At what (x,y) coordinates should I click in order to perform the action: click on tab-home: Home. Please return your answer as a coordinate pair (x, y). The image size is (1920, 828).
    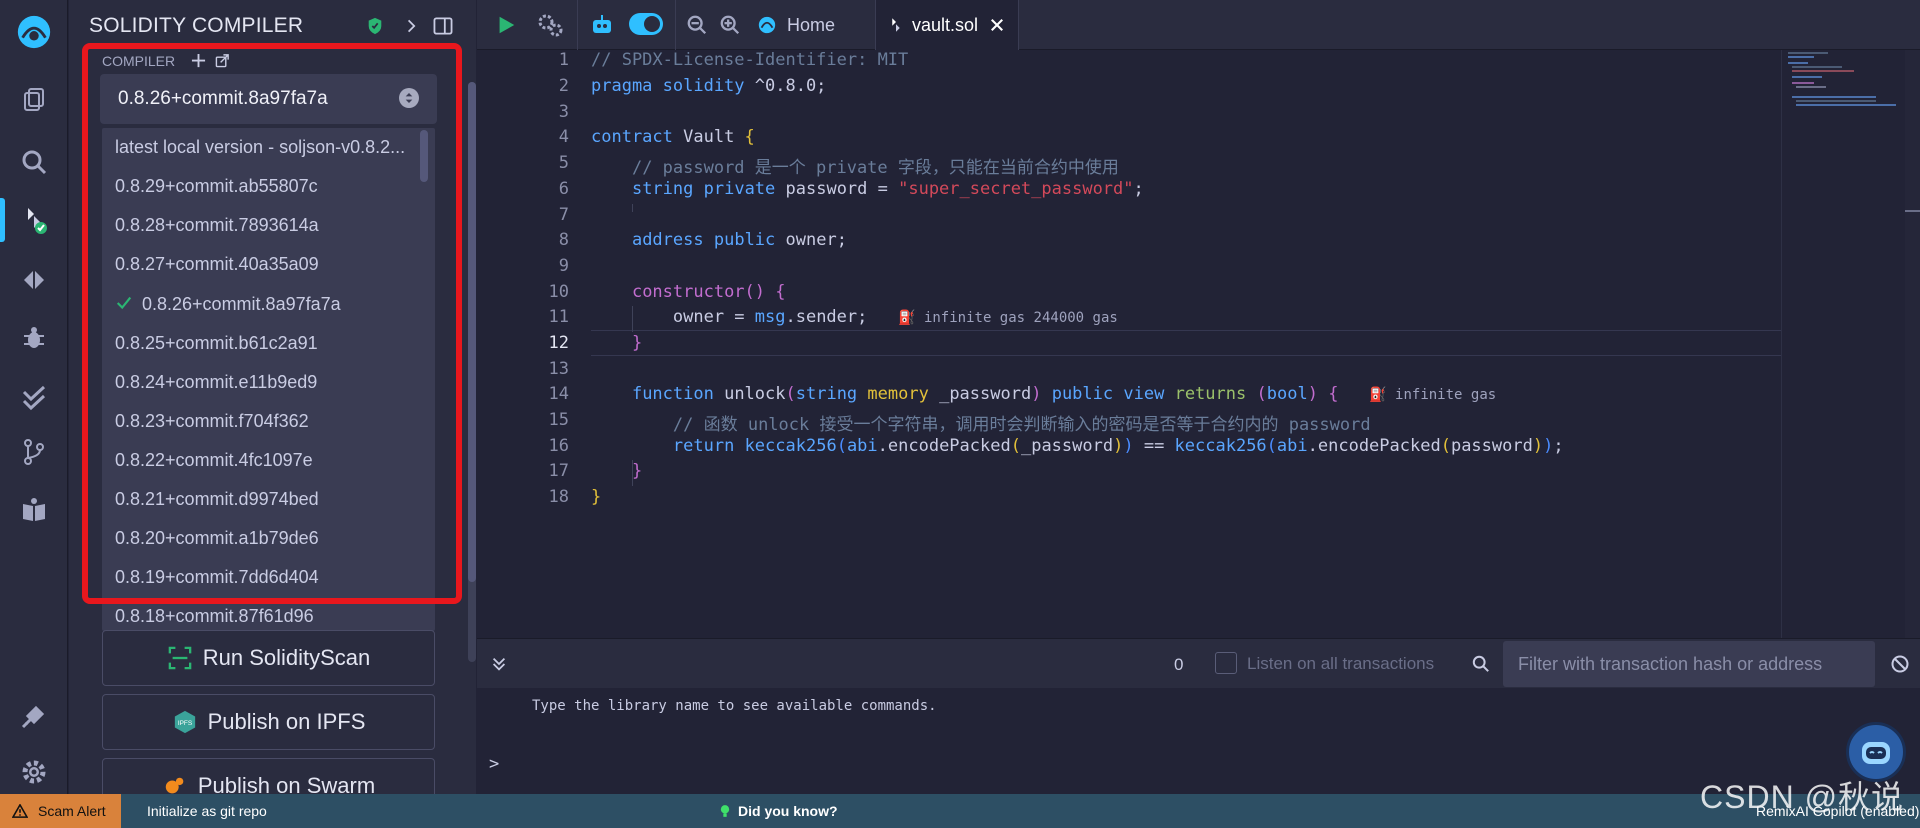
    Looking at the image, I should click on (796, 25).